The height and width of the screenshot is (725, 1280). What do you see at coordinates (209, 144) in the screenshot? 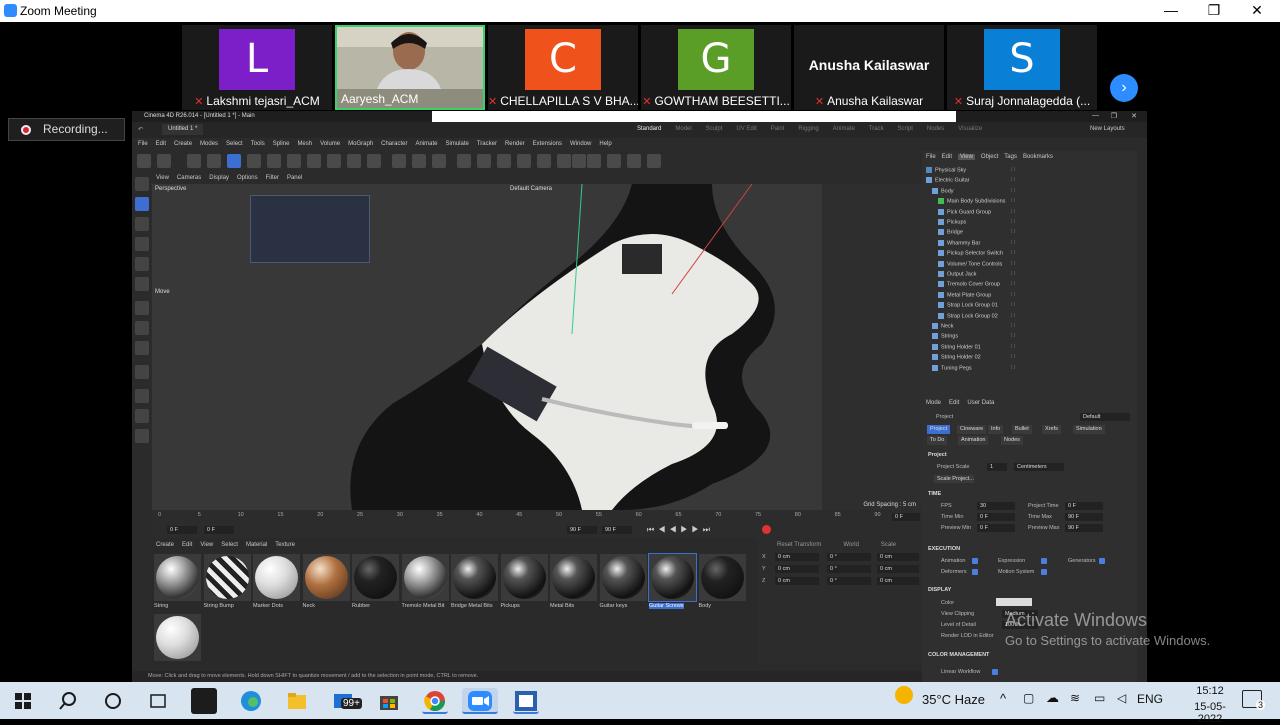
I see `menu-item: Modes` at bounding box center [209, 144].